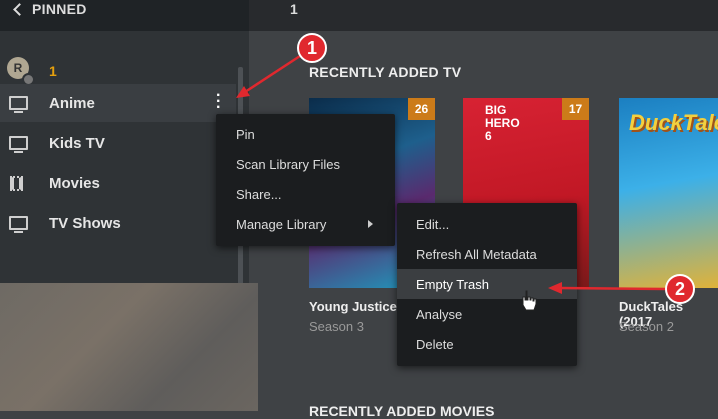  I want to click on hand-cursor-icon, so click(529, 300).